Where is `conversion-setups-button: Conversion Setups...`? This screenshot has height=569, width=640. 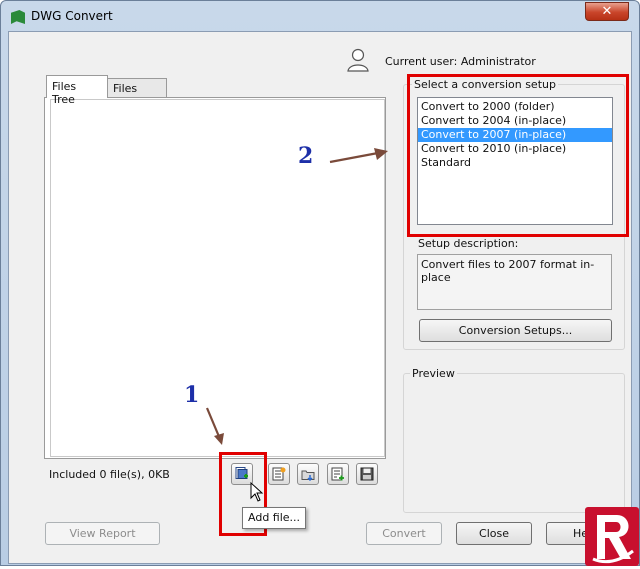 conversion-setups-button: Conversion Setups... is located at coordinates (515, 330).